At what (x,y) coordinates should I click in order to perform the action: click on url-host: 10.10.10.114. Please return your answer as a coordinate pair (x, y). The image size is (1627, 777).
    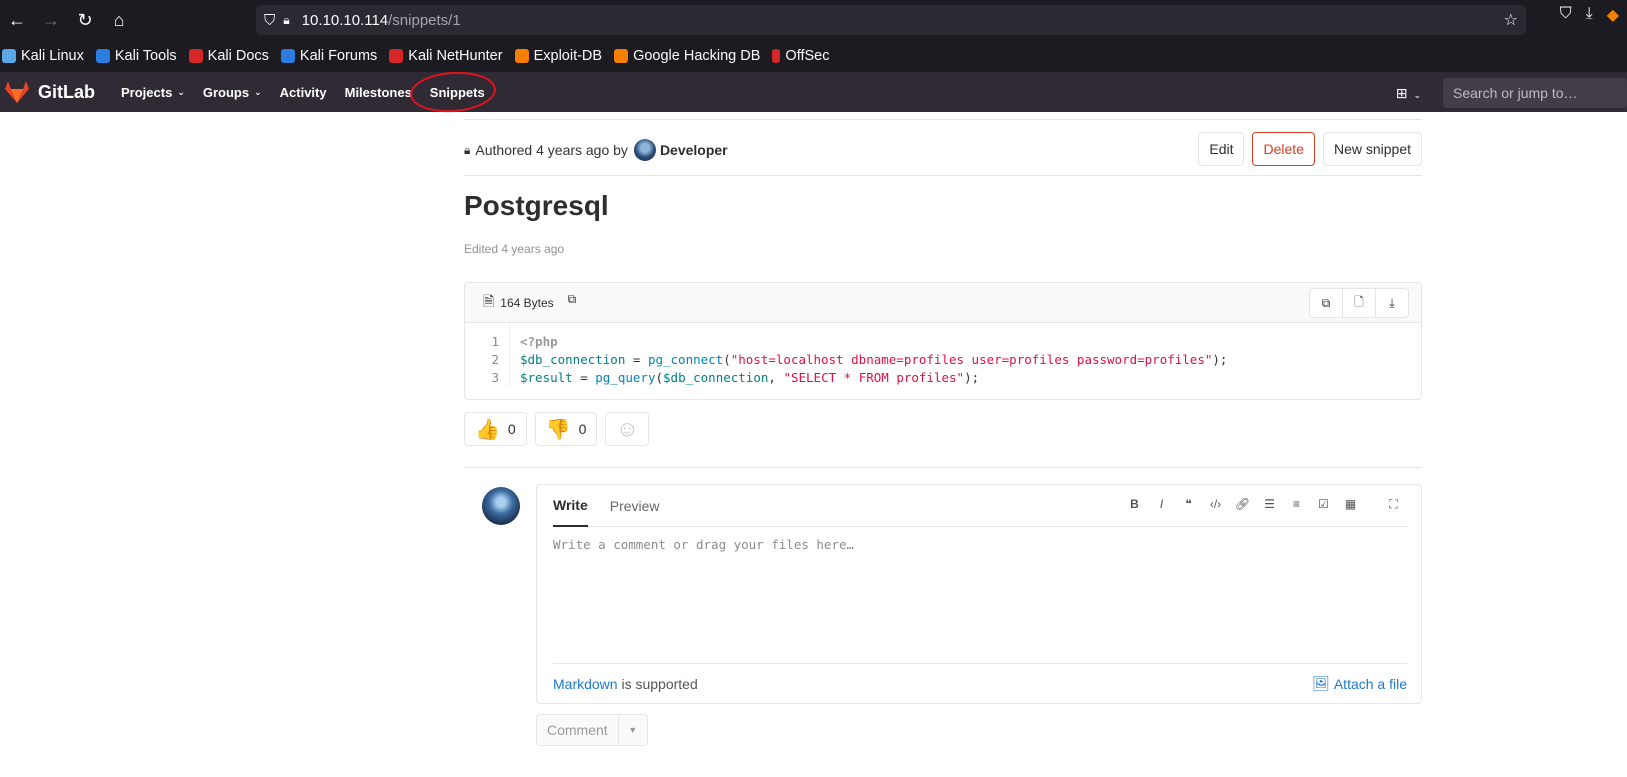
    Looking at the image, I should click on (345, 20).